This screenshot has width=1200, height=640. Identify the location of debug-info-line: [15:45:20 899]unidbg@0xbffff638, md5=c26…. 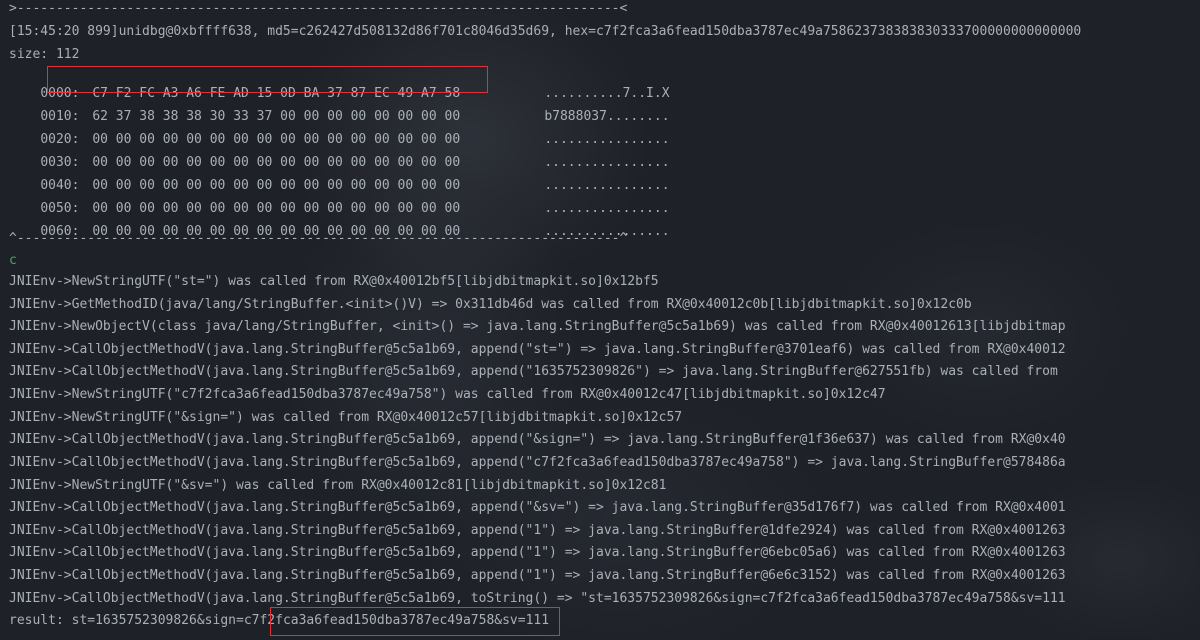
(545, 31).